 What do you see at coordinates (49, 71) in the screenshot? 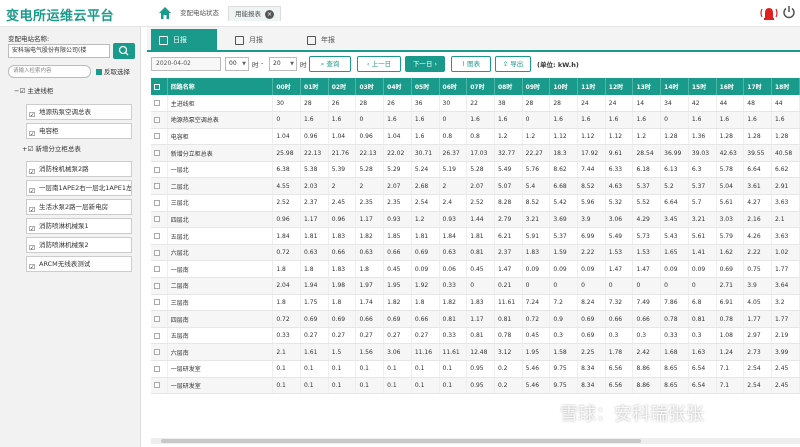
I see `loop-search-input: 请输入检索内容` at bounding box center [49, 71].